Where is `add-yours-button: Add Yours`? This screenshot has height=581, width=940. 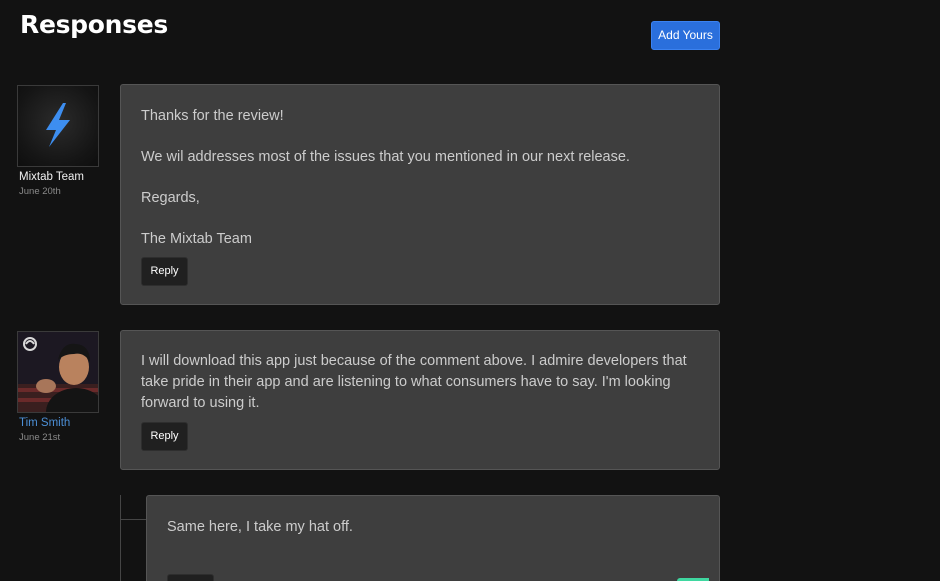
add-yours-button: Add Yours is located at coordinates (685, 35).